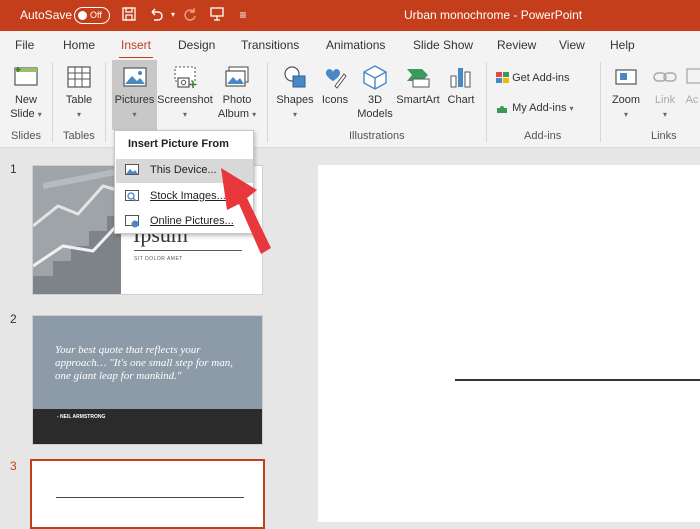 The image size is (700, 529). I want to click on red-arrow-annotation, so click(243, 212).